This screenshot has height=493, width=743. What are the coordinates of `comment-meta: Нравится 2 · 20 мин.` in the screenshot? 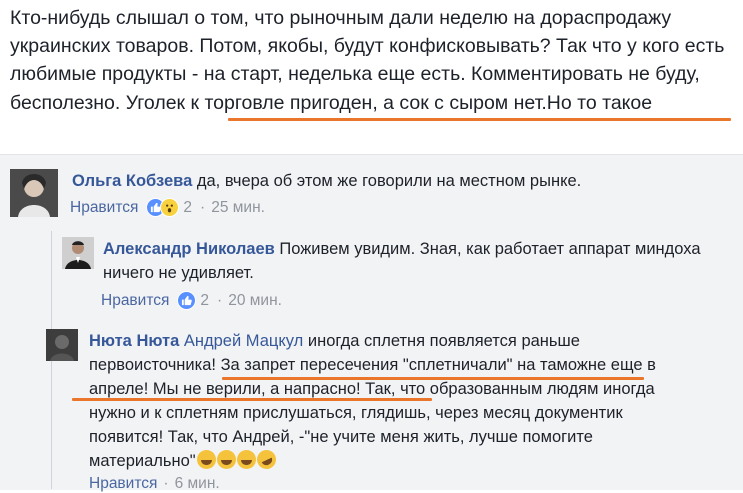 It's located at (191, 300).